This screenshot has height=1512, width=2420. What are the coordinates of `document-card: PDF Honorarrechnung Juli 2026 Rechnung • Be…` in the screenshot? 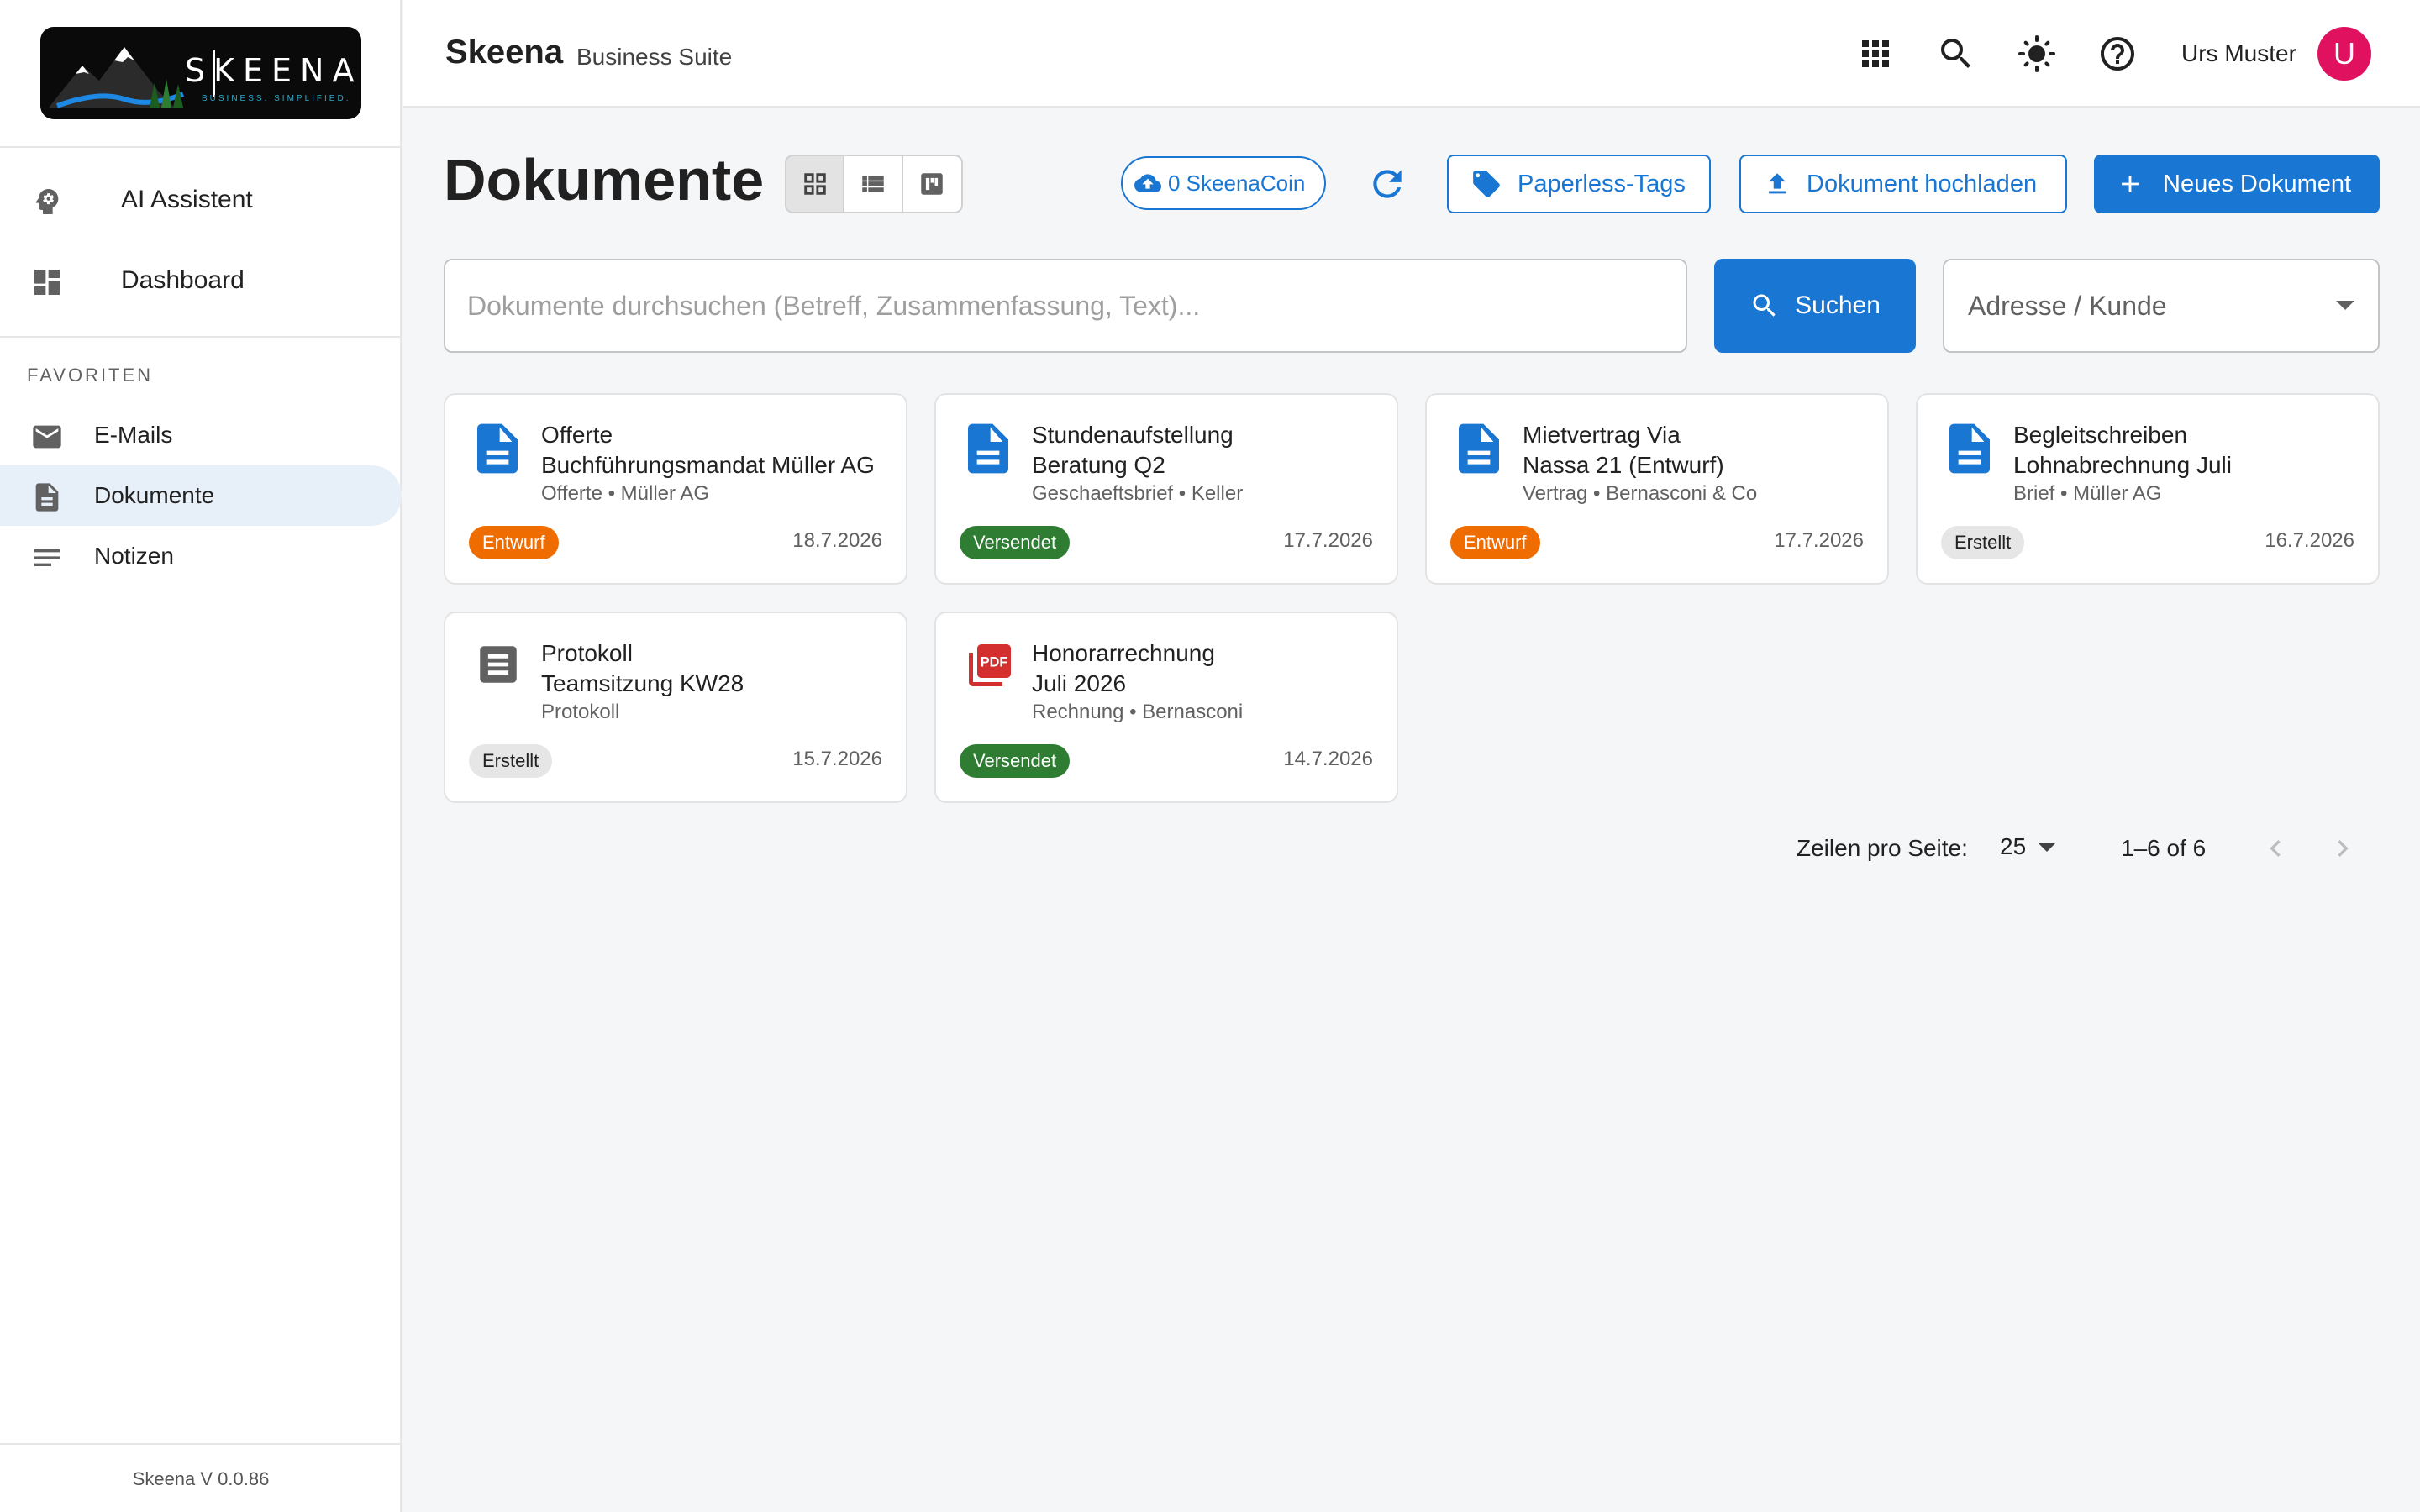 It's located at (1166, 707).